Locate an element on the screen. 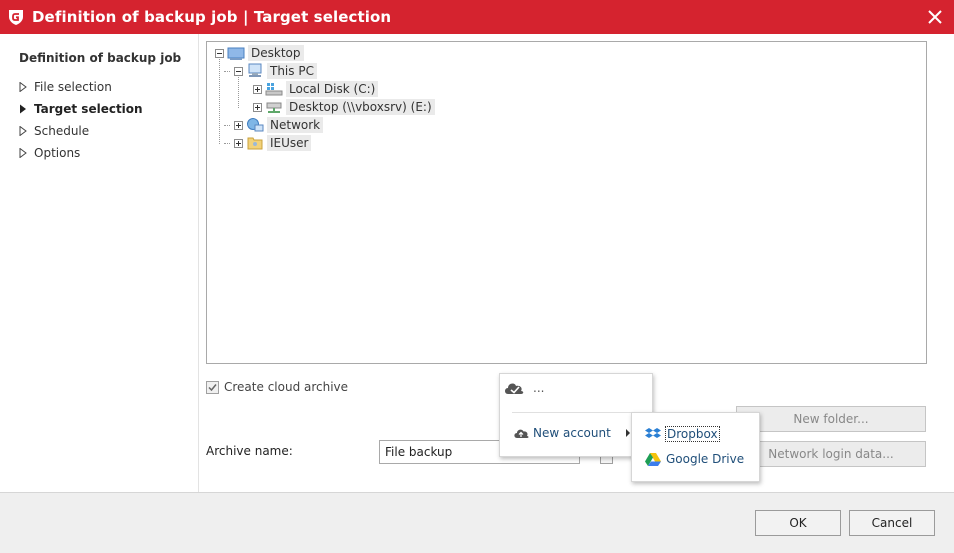 This screenshot has width=954, height=553. cloud-account-menu: ... New account is located at coordinates (576, 415).